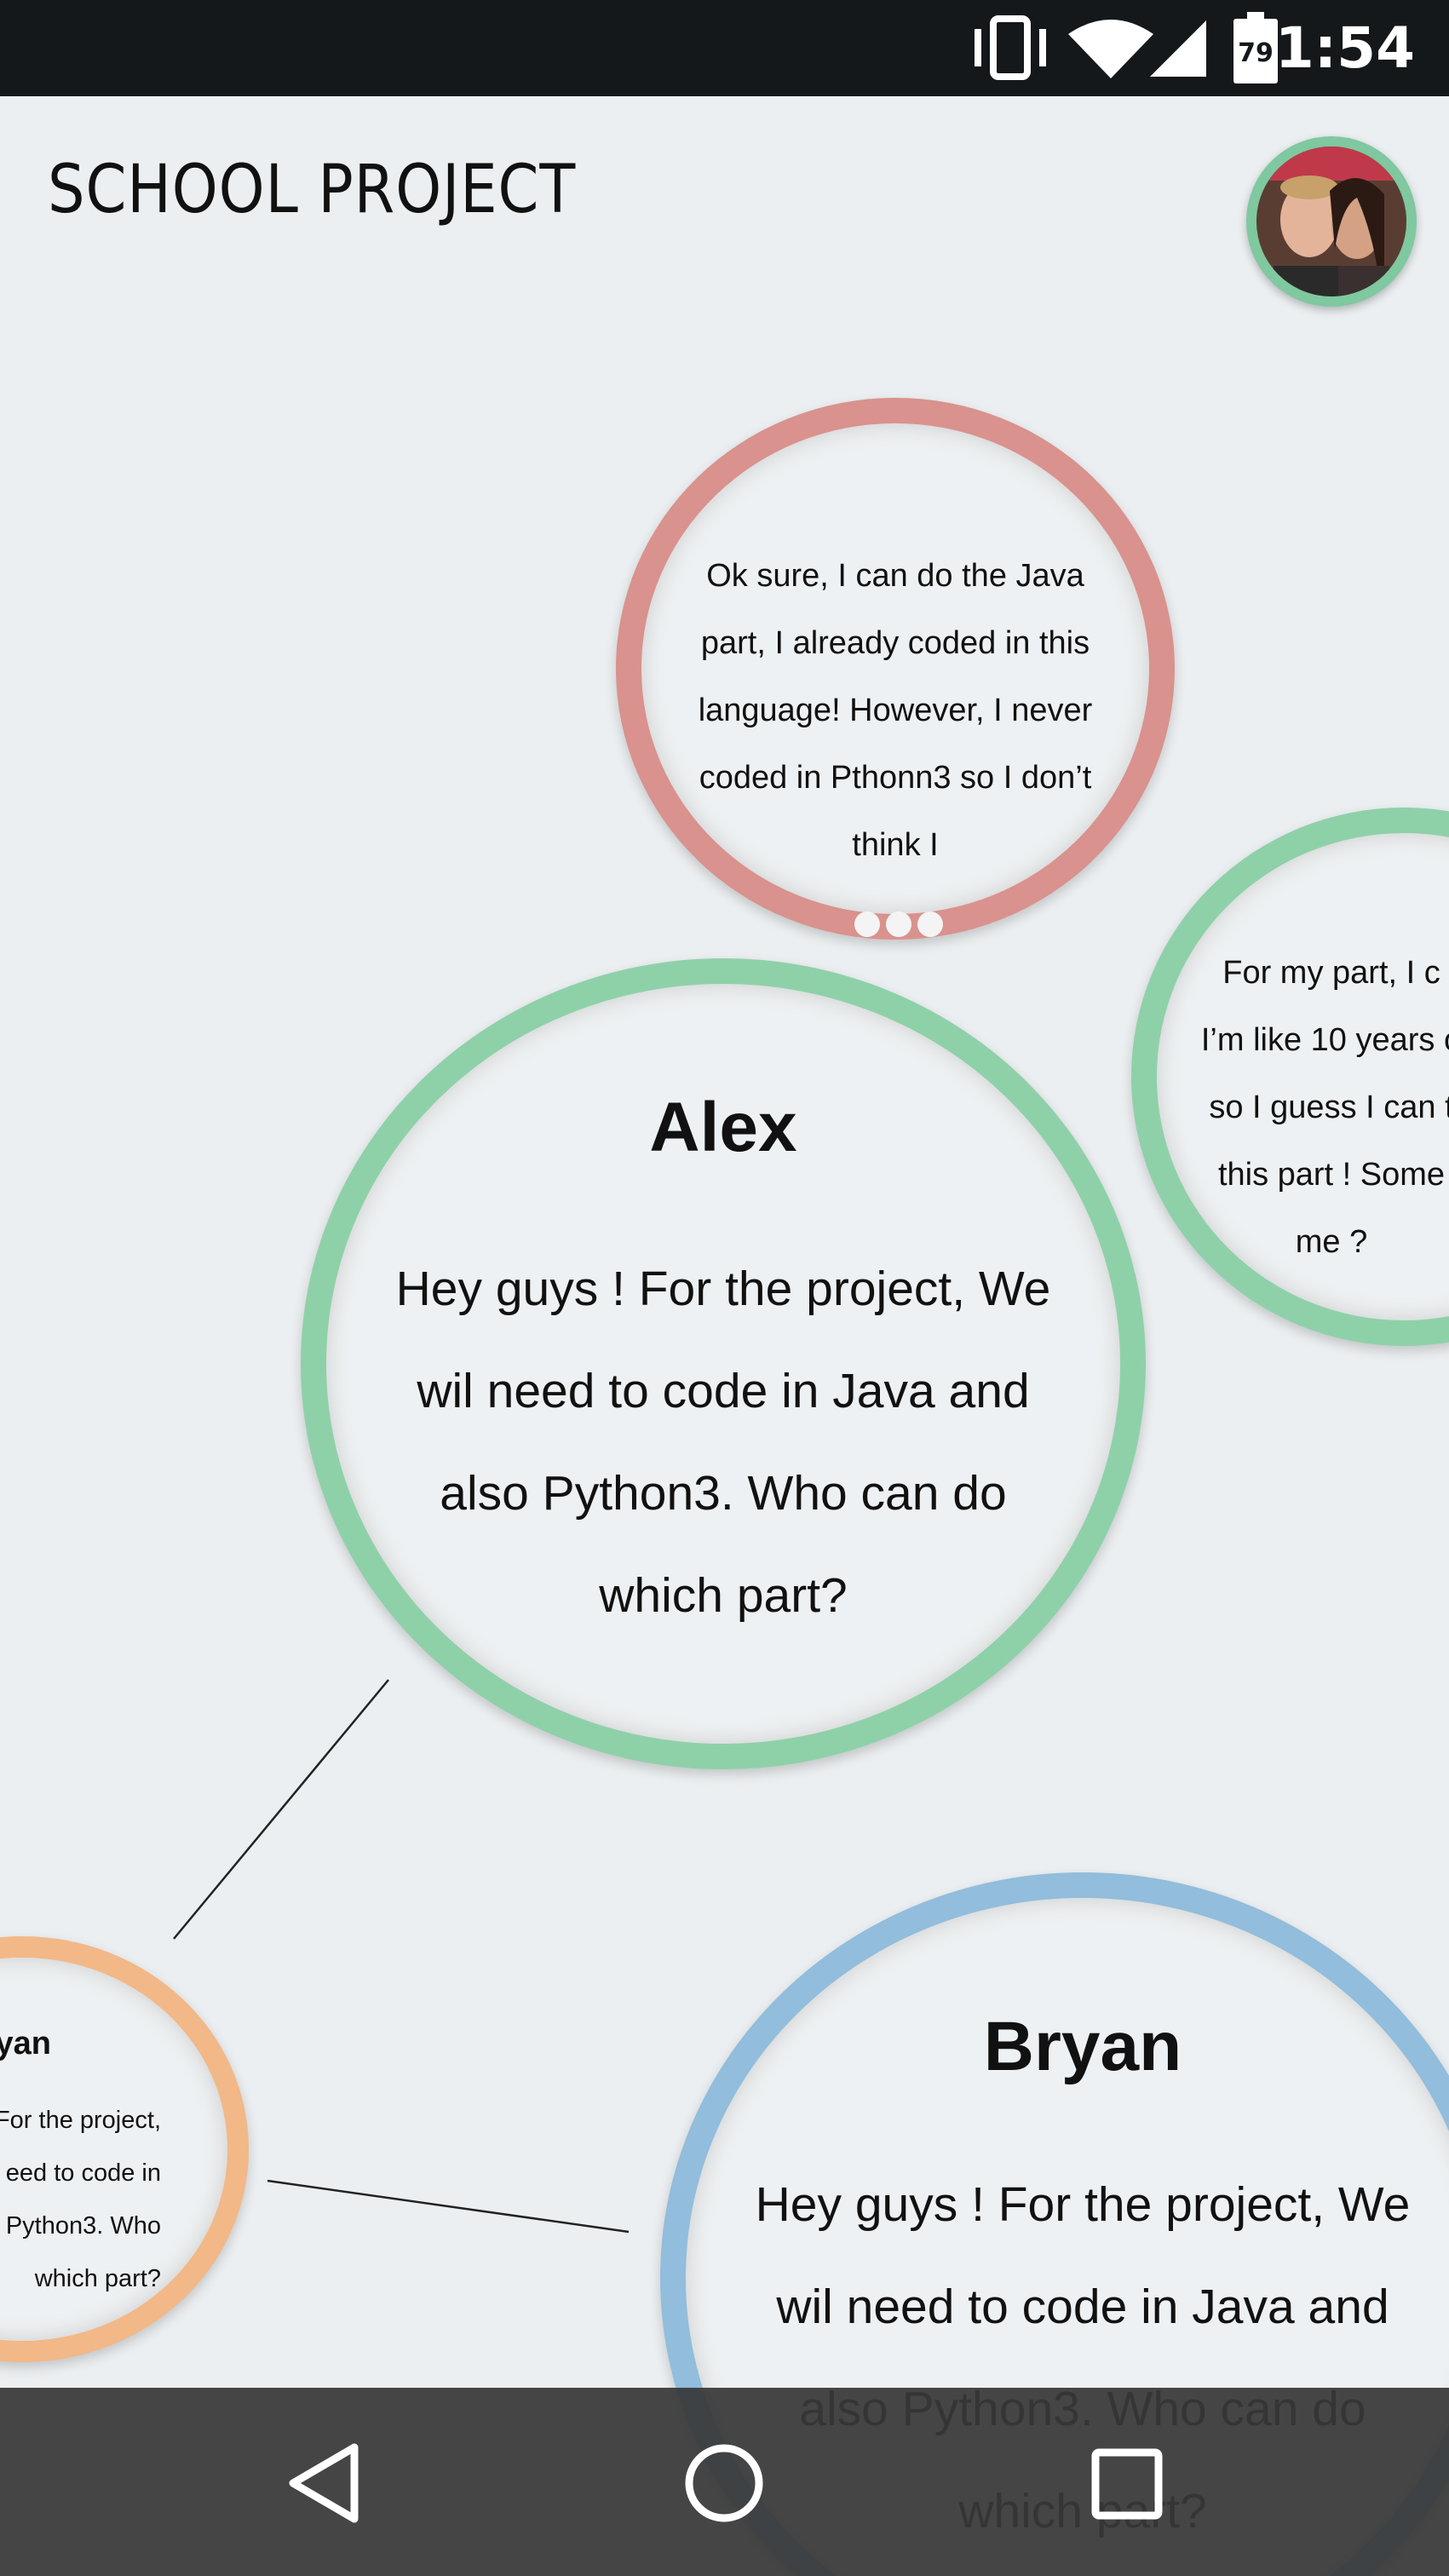 The image size is (1449, 2576). What do you see at coordinates (1127, 2484) in the screenshot?
I see `recents-icon` at bounding box center [1127, 2484].